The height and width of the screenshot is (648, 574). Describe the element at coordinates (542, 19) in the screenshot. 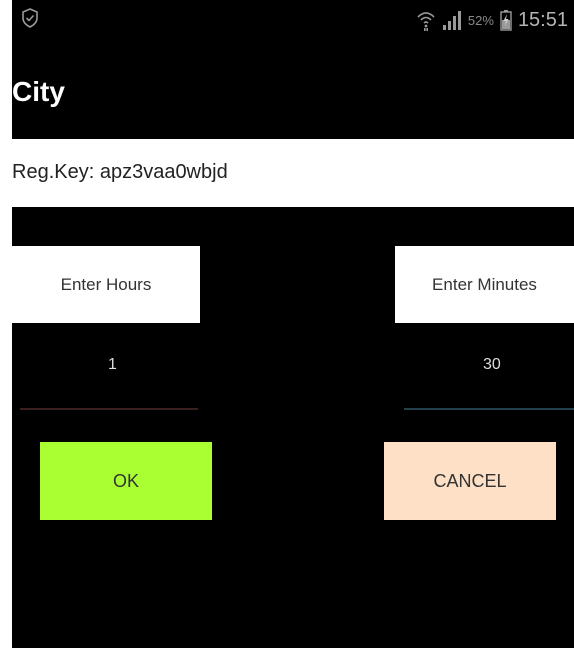

I see `status-time: 15:51` at that location.